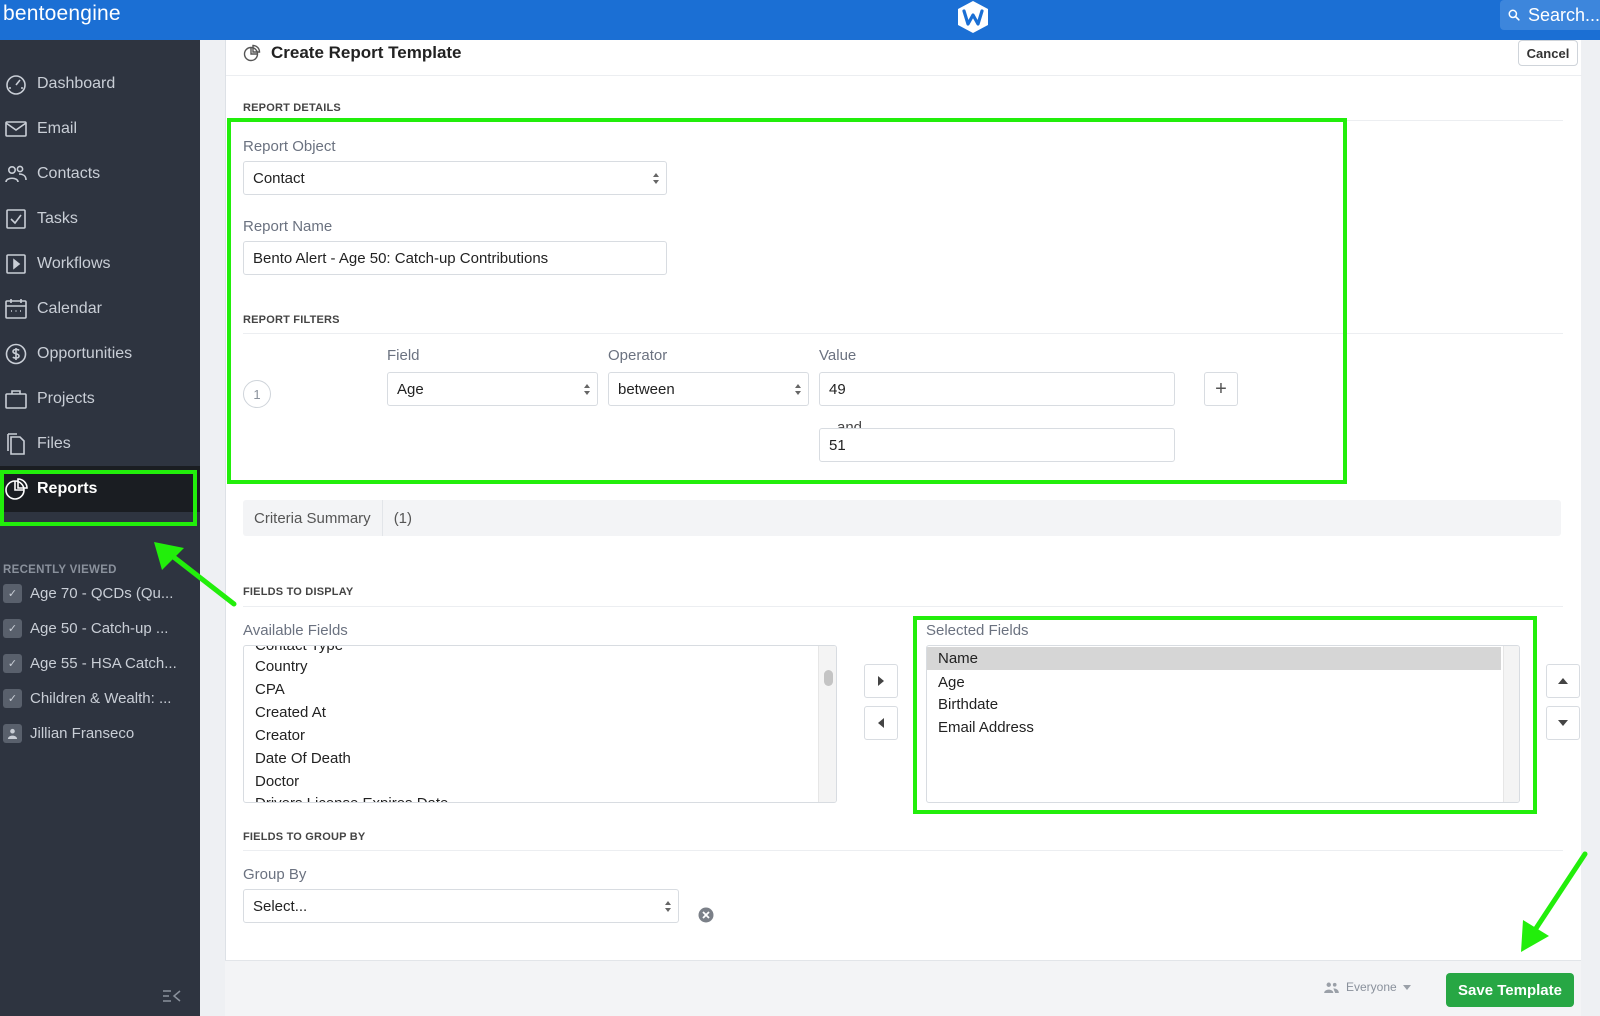  Describe the element at coordinates (275, 874) in the screenshot. I see `group-by-label: Group By` at that location.